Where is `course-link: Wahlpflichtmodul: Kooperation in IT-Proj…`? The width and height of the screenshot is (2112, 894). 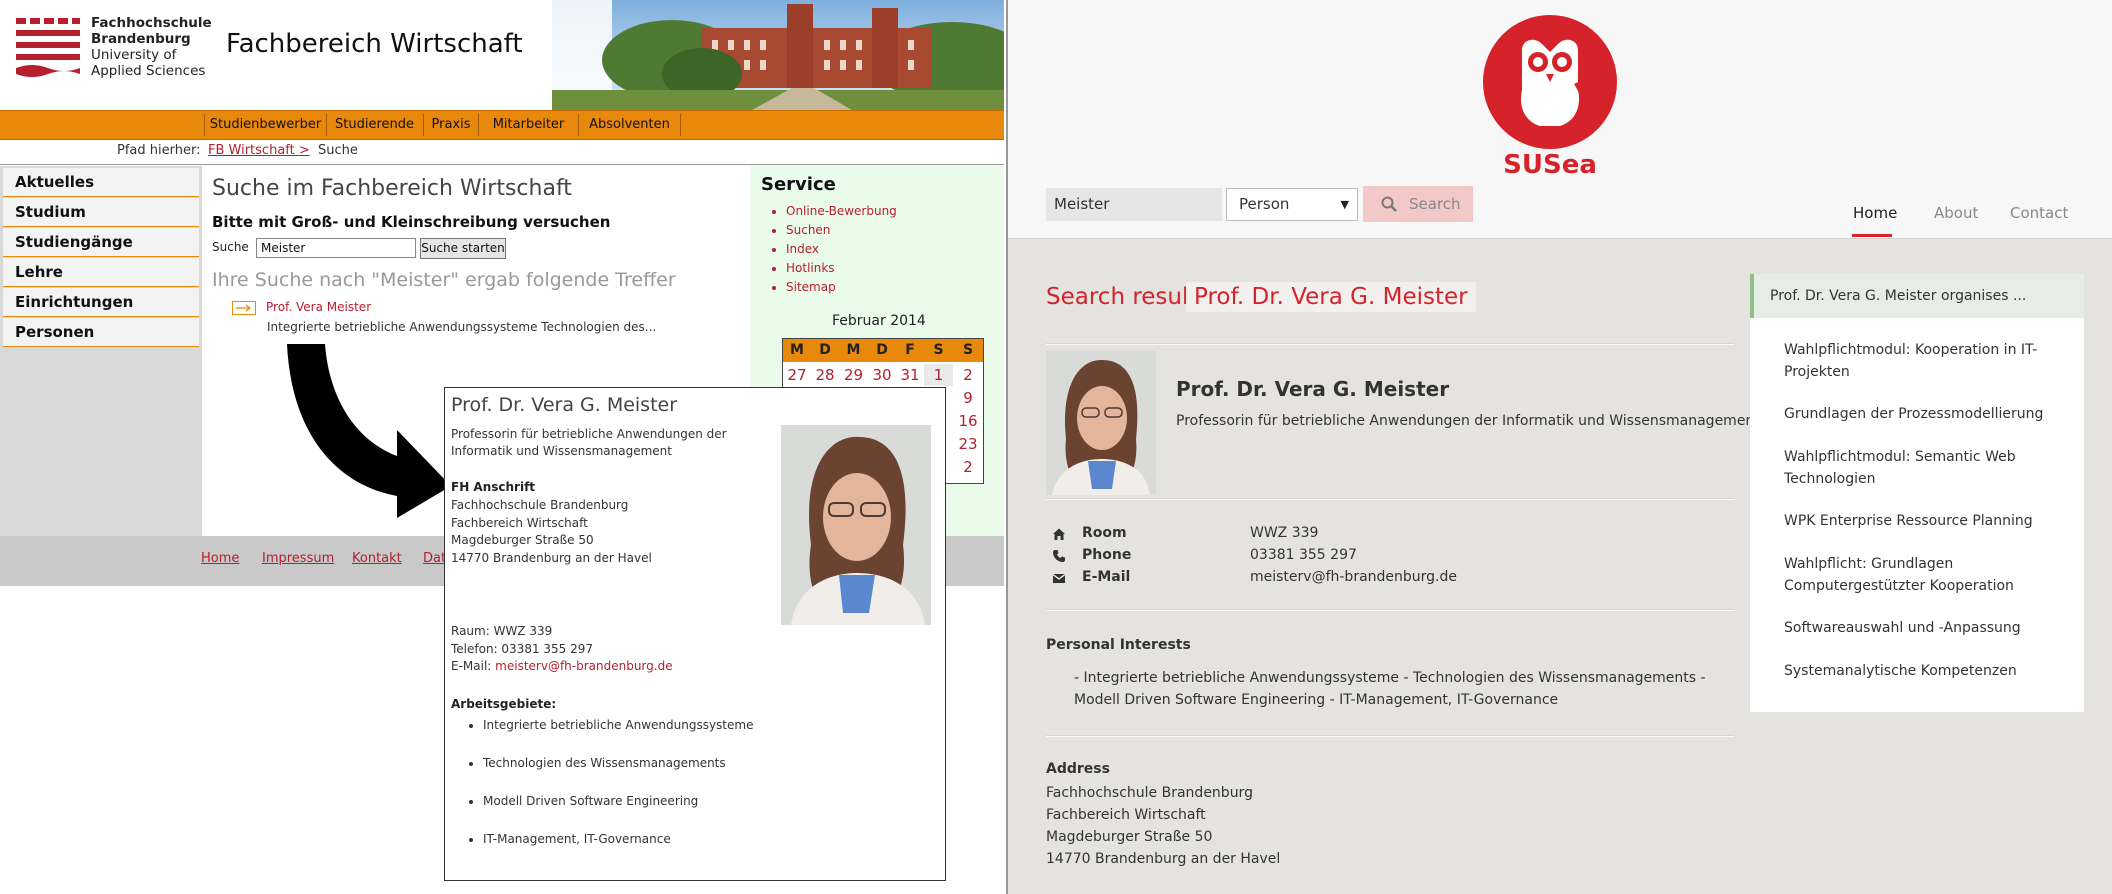 course-link: Wahlpflichtmodul: Kooperation in IT-Proj… is located at coordinates (1914, 361).